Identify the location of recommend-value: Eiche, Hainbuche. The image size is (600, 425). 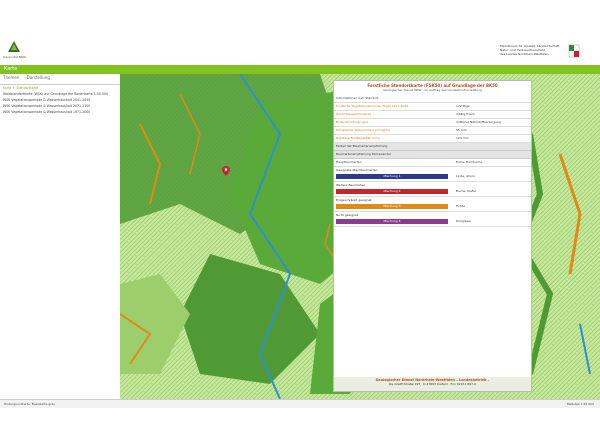
(469, 162).